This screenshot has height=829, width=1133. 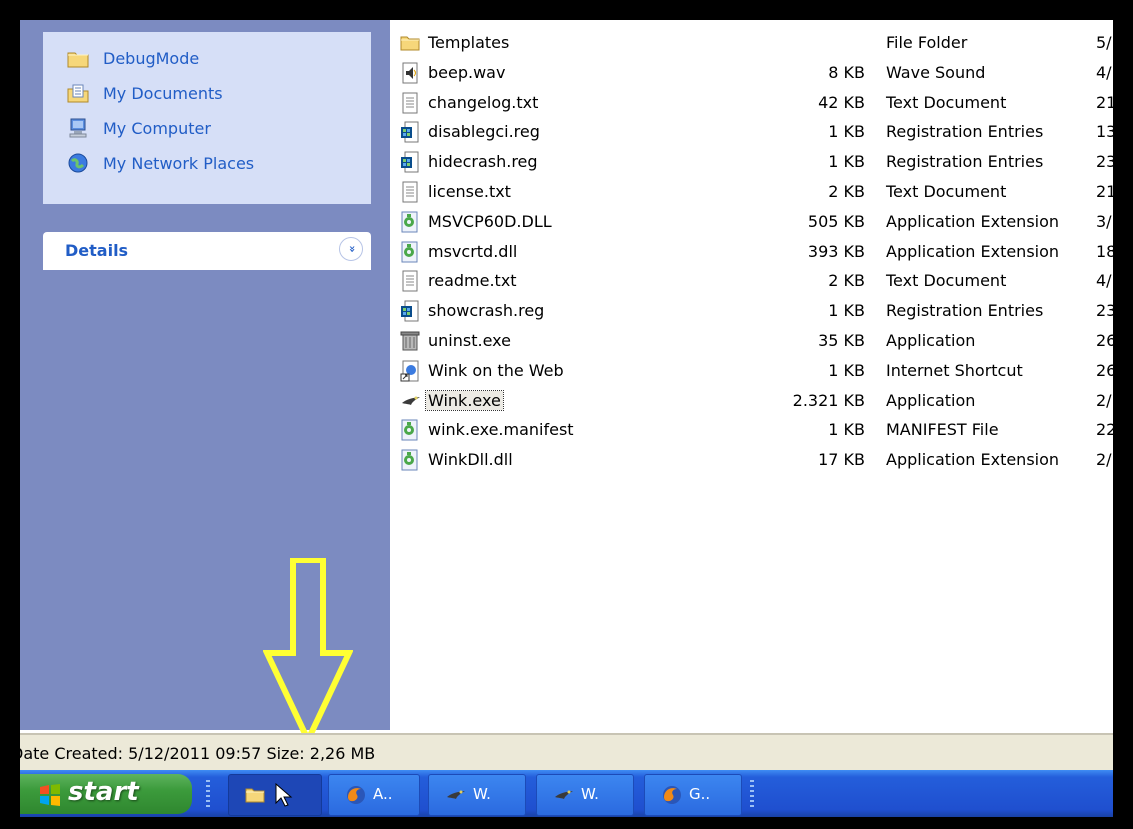 What do you see at coordinates (700, 794) in the screenshot?
I see `taskbar-button-label: G..` at bounding box center [700, 794].